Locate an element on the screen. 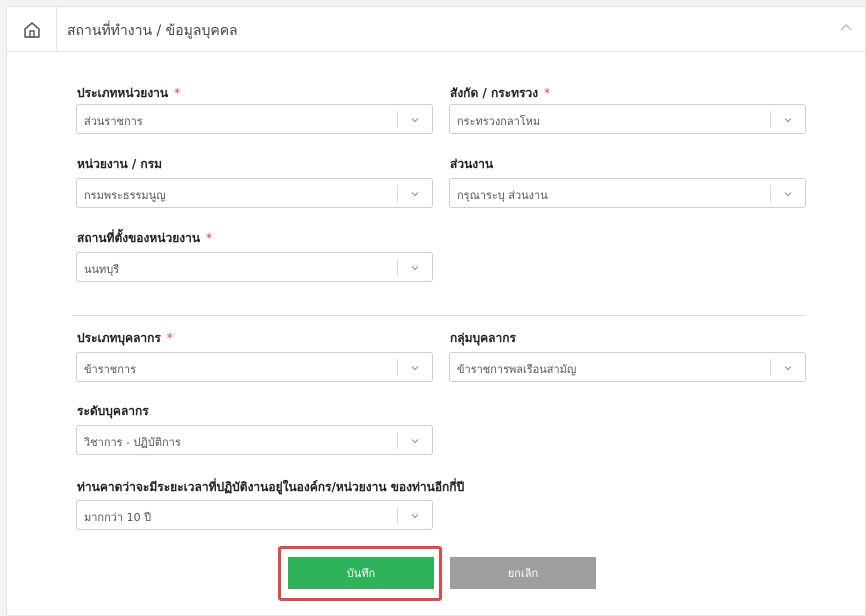  personnel-group-value: ข้าราชการพลเรือนสามัญ is located at coordinates (517, 369).